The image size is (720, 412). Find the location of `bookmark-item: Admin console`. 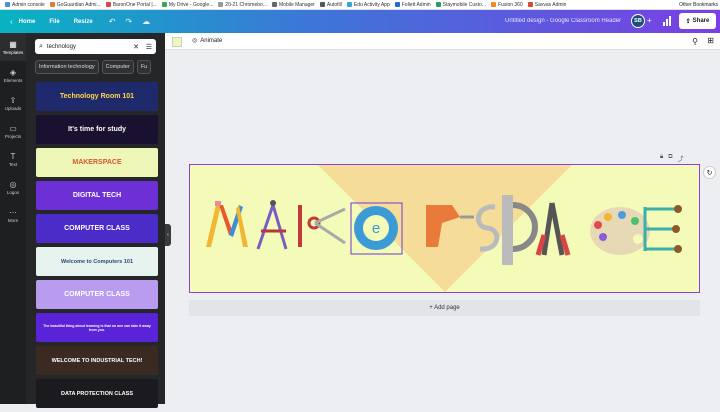

bookmark-item: Admin console is located at coordinates (25, 5).